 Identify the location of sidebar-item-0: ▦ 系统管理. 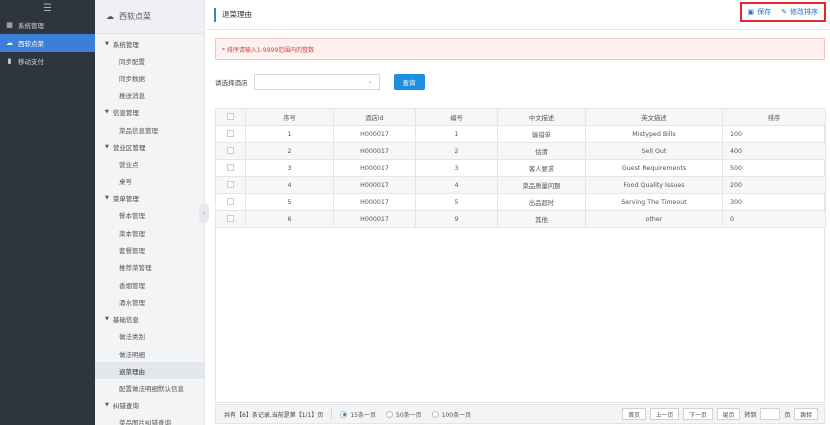
(47, 25).